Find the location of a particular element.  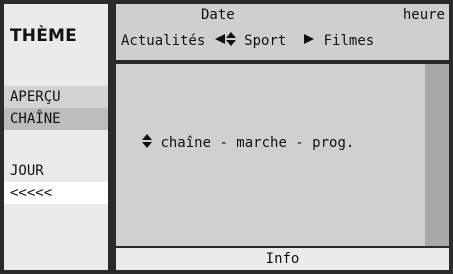

category-sport: Sport is located at coordinates (265, 41).